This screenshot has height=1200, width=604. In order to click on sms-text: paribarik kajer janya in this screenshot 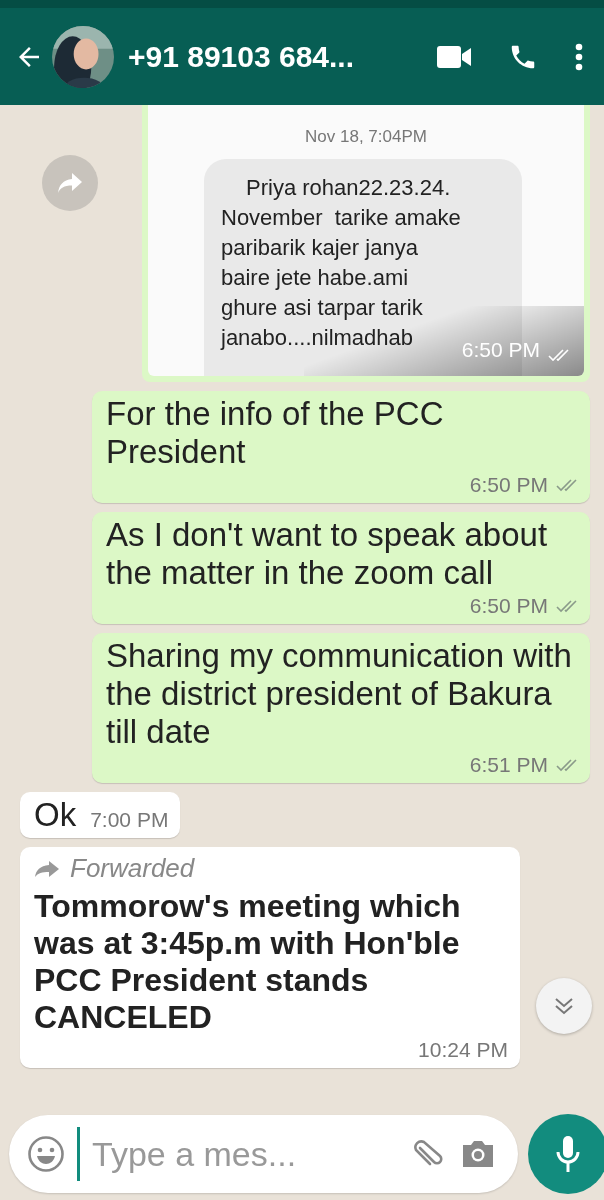, I will do `click(319, 248)`.